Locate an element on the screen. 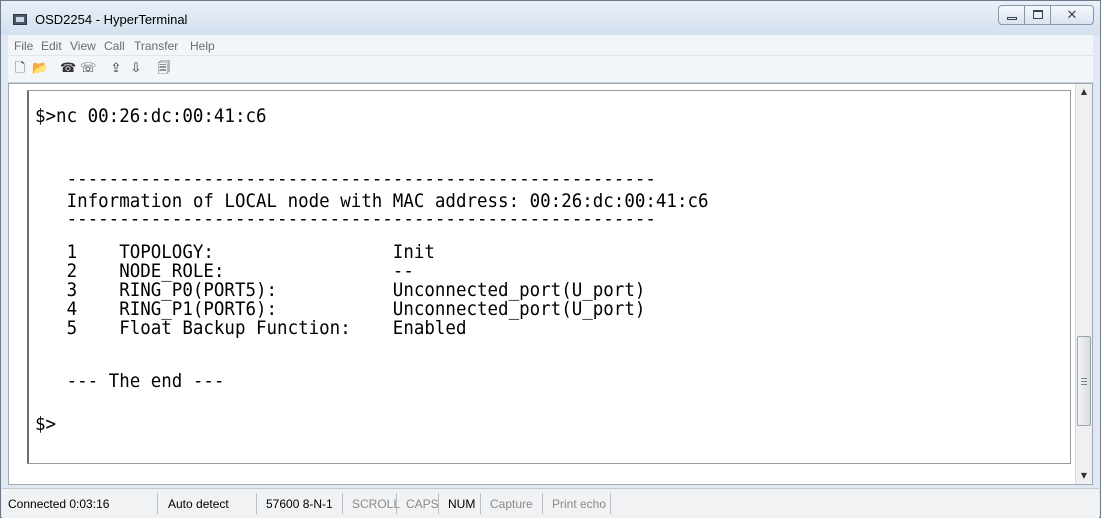 The width and height of the screenshot is (1103, 520). menu-call: Call is located at coordinates (114, 46).